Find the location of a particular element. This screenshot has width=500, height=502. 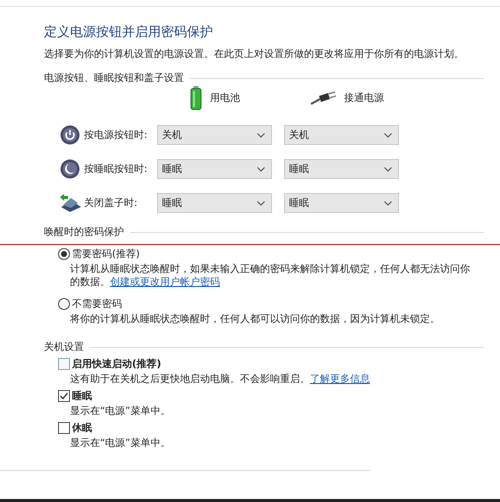

option-label: 休眠 is located at coordinates (82, 428).